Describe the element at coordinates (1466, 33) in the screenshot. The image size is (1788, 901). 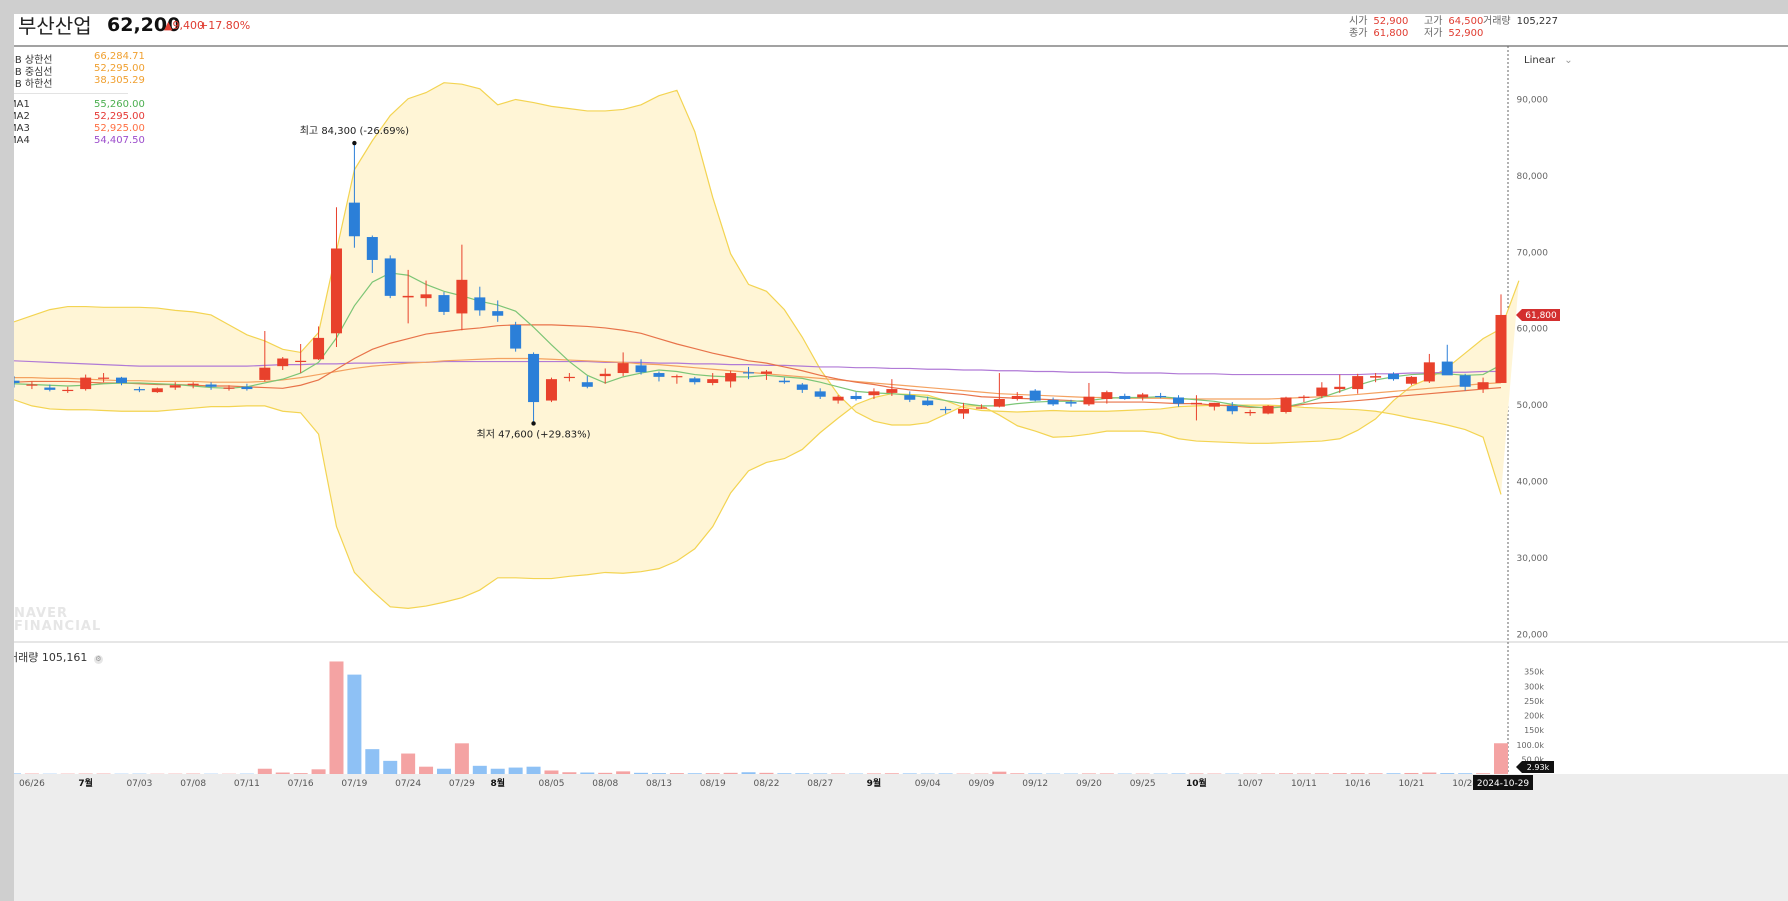
I see `low-value: 52,900` at that location.